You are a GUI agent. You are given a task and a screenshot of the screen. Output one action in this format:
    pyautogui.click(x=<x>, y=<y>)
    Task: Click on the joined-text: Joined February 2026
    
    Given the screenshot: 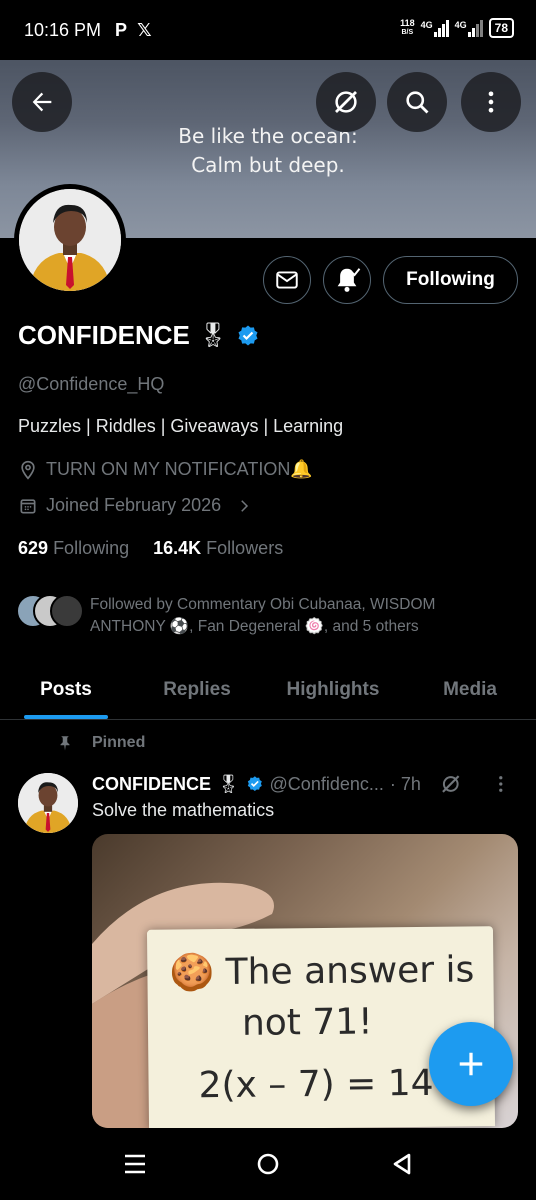 What is the action you would take?
    pyautogui.click(x=134, y=505)
    